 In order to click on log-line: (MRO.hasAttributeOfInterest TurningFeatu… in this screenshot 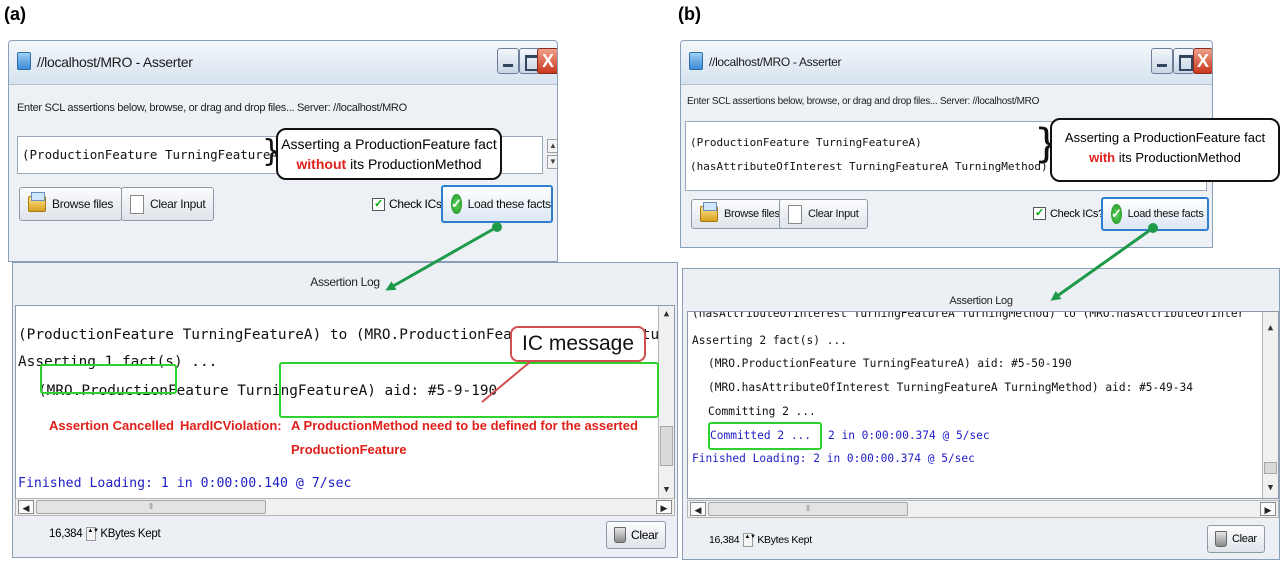, I will do `click(950, 387)`.